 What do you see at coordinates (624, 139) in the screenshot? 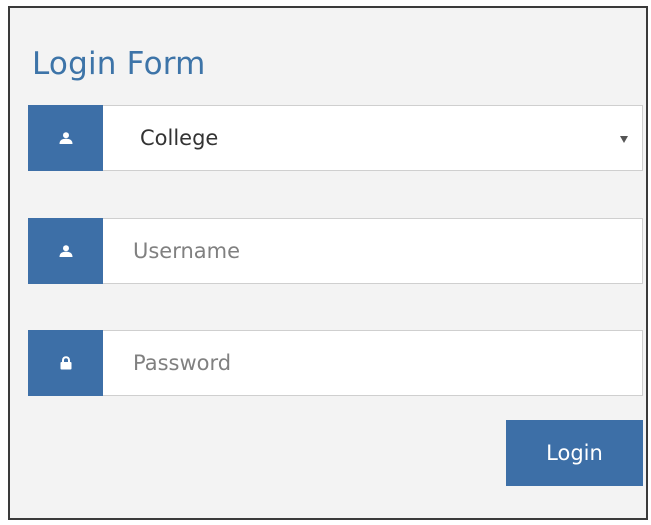
I see `chevron-down-icon` at bounding box center [624, 139].